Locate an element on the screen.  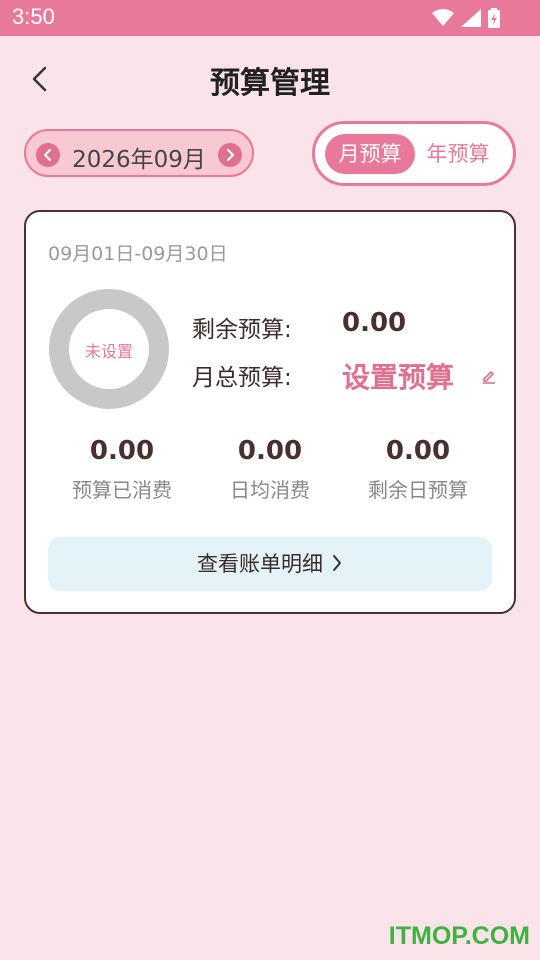
status-time: 3:50 is located at coordinates (33, 16).